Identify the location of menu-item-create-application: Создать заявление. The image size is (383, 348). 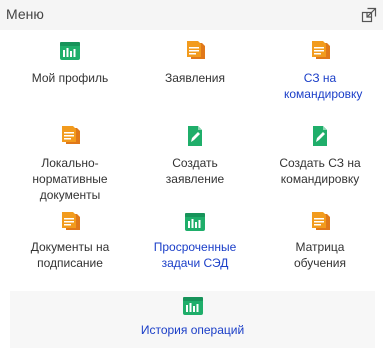
(195, 156).